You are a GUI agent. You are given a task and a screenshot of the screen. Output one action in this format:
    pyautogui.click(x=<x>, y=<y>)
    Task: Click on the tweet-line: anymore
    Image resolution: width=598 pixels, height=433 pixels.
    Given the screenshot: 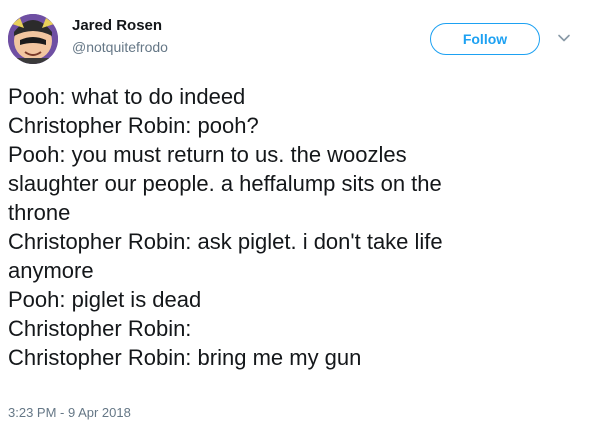 What is the action you would take?
    pyautogui.click(x=51, y=270)
    